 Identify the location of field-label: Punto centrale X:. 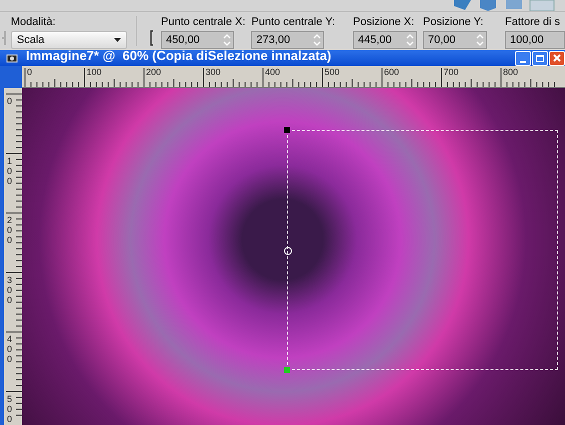
(203, 22).